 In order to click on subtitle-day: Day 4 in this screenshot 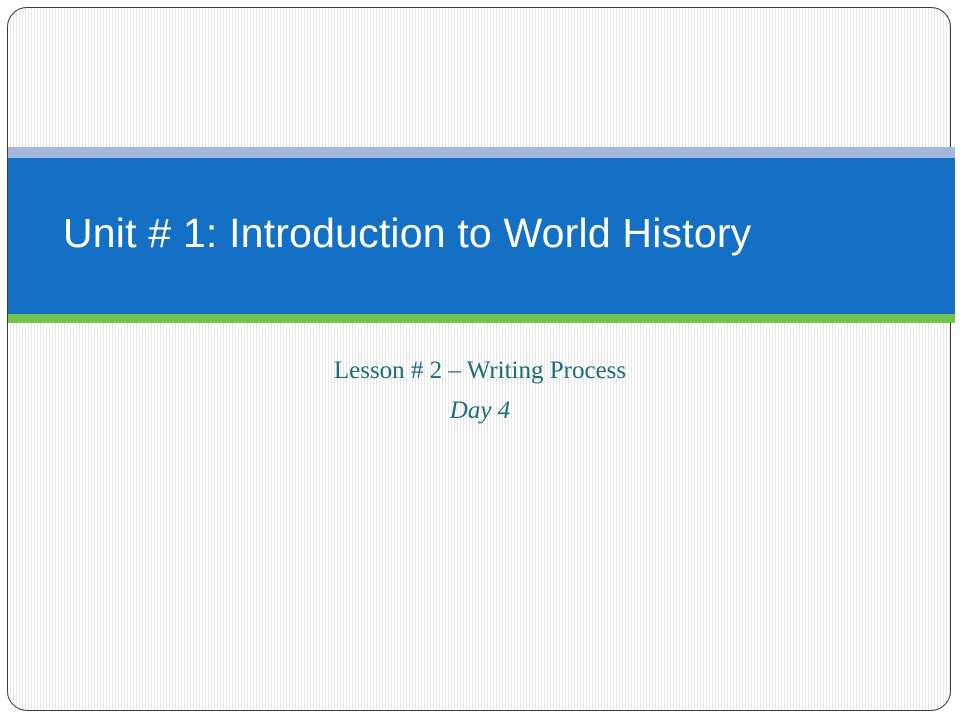, I will do `click(480, 410)`.